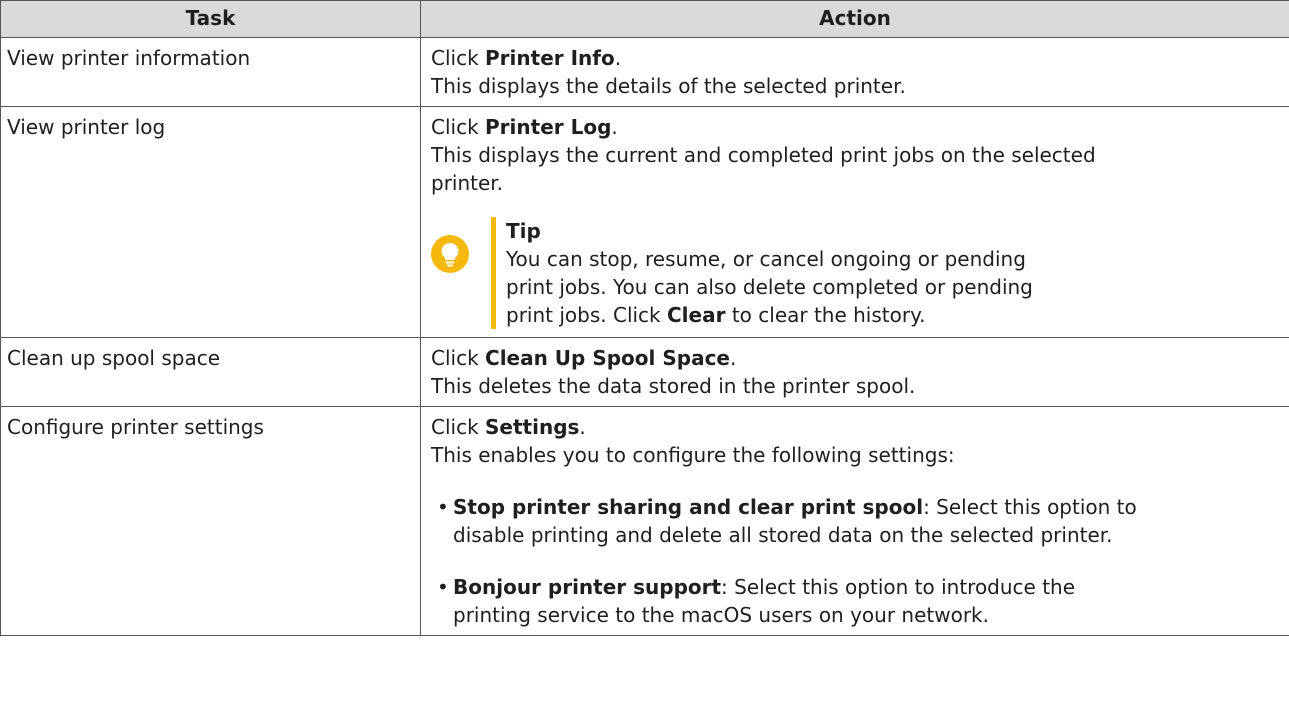 The height and width of the screenshot is (724, 1289). What do you see at coordinates (825, 315) in the screenshot?
I see `tip-text-suffix: to clear the history.` at bounding box center [825, 315].